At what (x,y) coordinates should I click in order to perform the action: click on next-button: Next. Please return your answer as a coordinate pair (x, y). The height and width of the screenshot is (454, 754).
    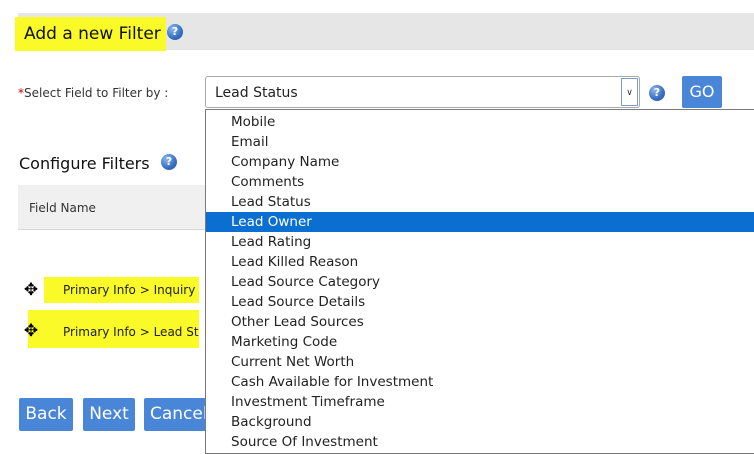
    Looking at the image, I should click on (109, 414).